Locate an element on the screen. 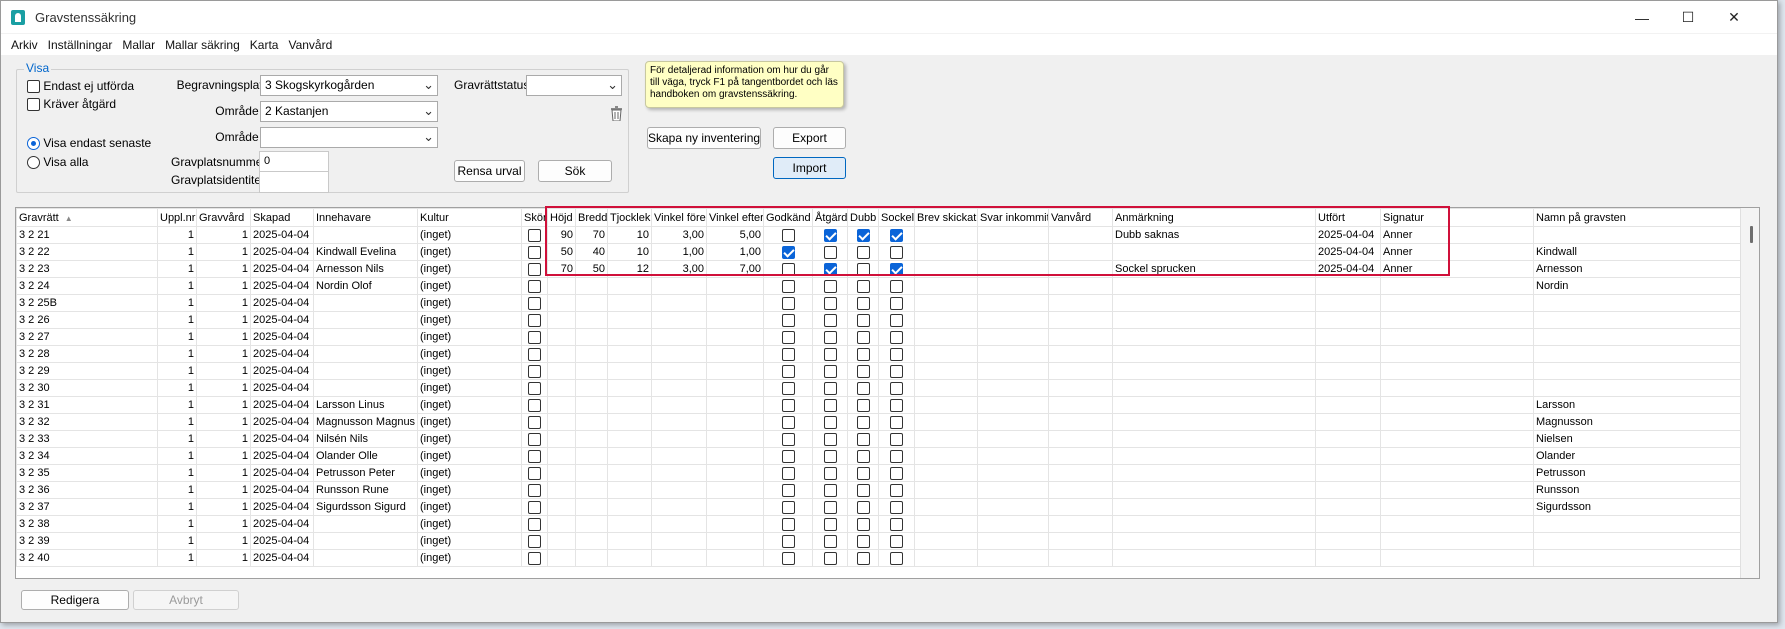 The height and width of the screenshot is (629, 1785). cell-gravratt: 3 2 22 is located at coordinates (87, 252).